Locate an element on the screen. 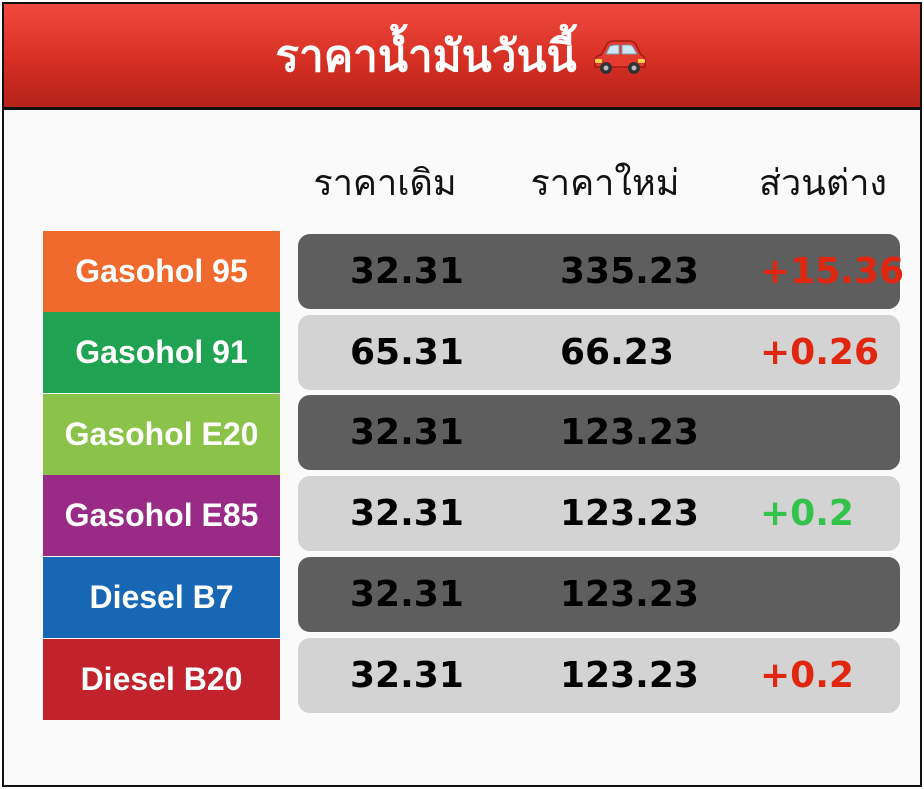  column-header-difference: ส่วนต่าง is located at coordinates (823, 183).